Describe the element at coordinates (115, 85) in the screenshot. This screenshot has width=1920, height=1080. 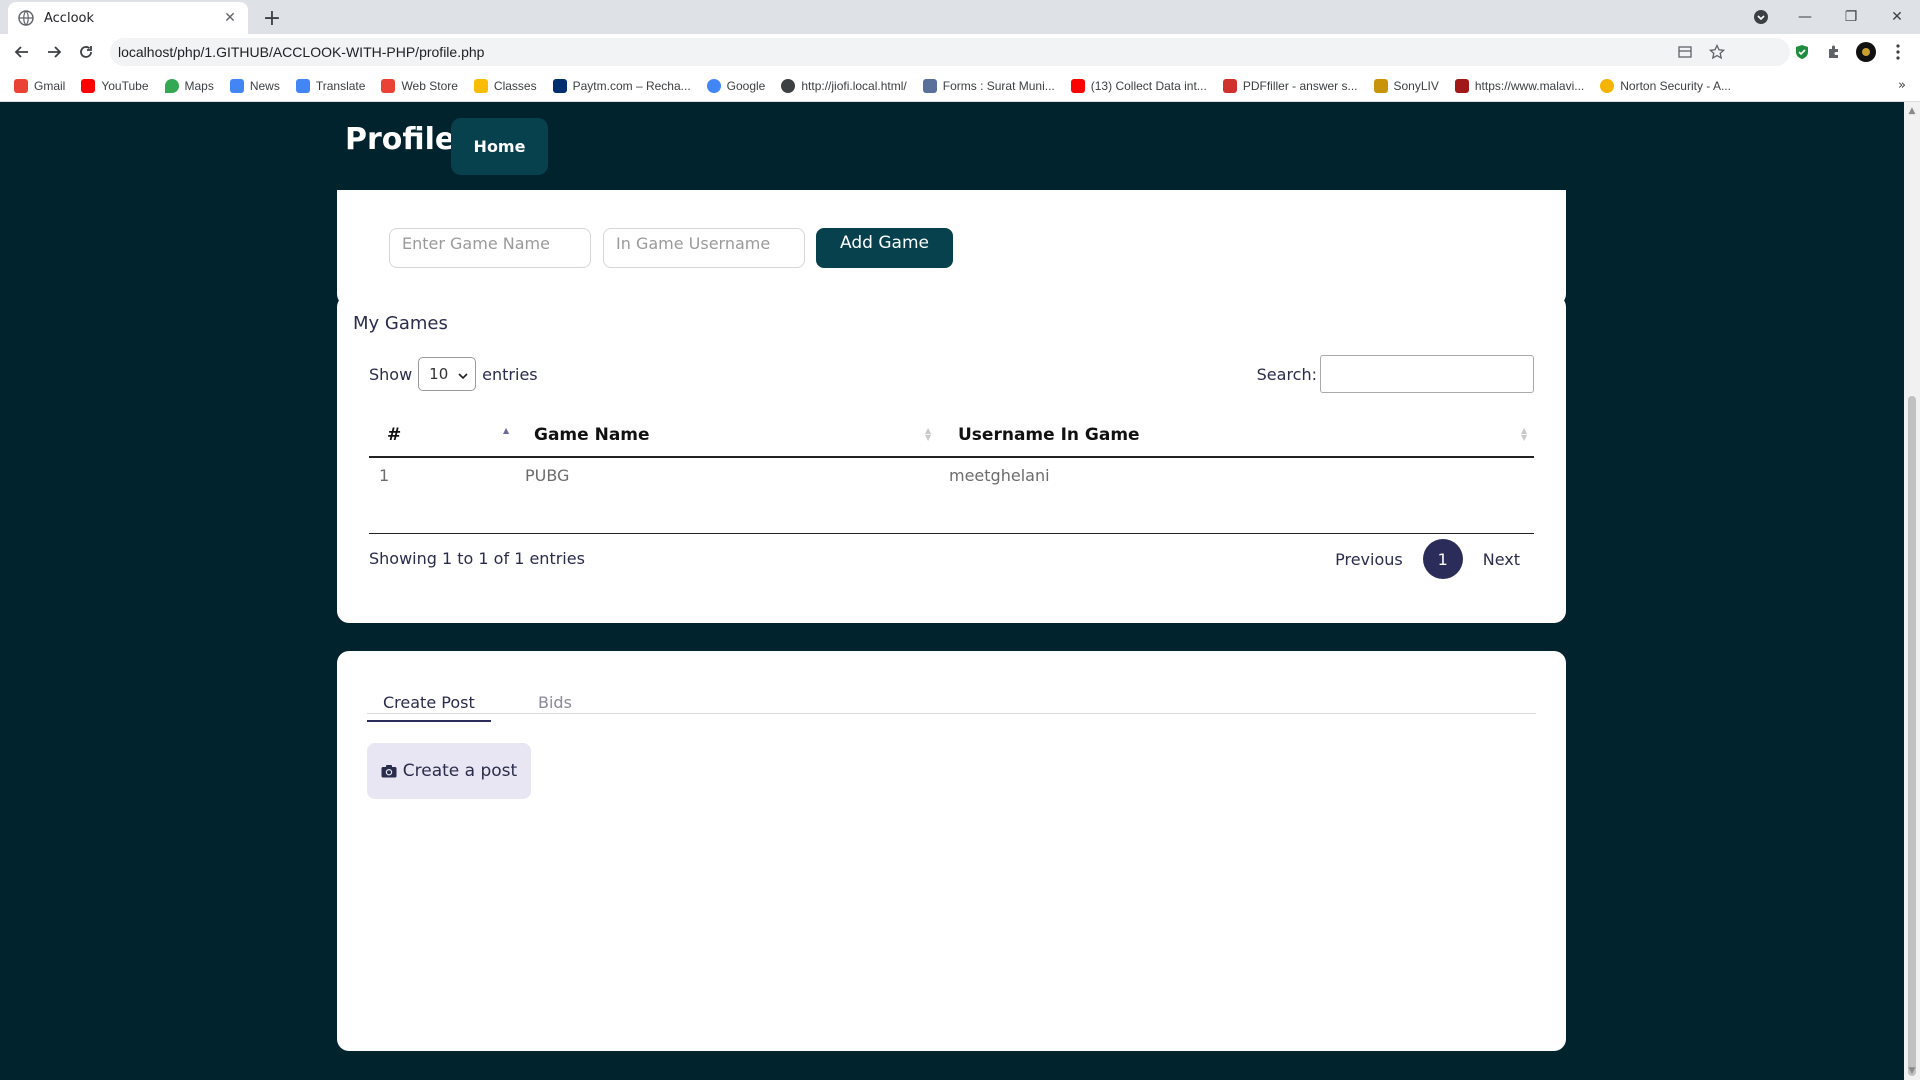
I see `bookmark-youtube: YouTube` at that location.